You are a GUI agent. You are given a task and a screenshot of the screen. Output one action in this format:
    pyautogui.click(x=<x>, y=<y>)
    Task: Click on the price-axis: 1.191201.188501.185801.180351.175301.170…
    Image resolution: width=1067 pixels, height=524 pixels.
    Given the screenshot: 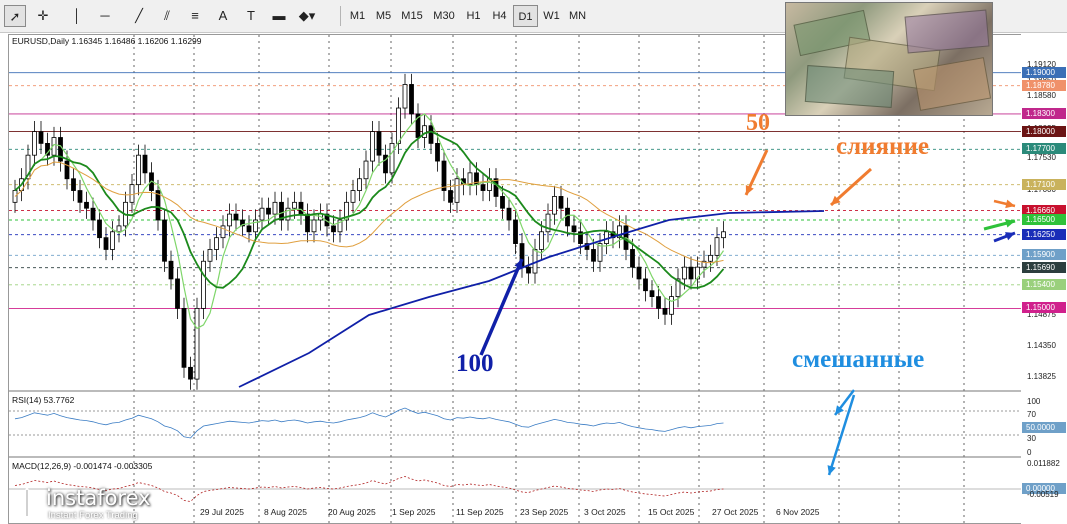 What is the action you would take?
    pyautogui.click(x=1044, y=279)
    